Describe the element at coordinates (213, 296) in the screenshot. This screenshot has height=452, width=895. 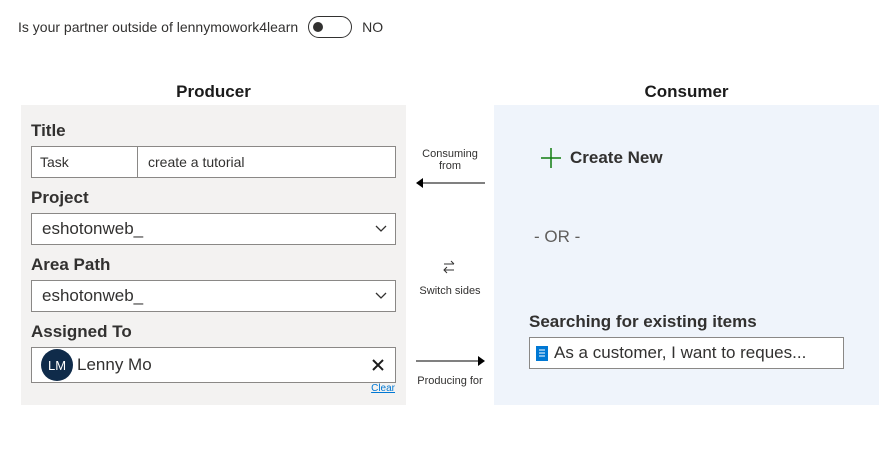
I see `area-path-dropdown: eshotonweb_` at that location.